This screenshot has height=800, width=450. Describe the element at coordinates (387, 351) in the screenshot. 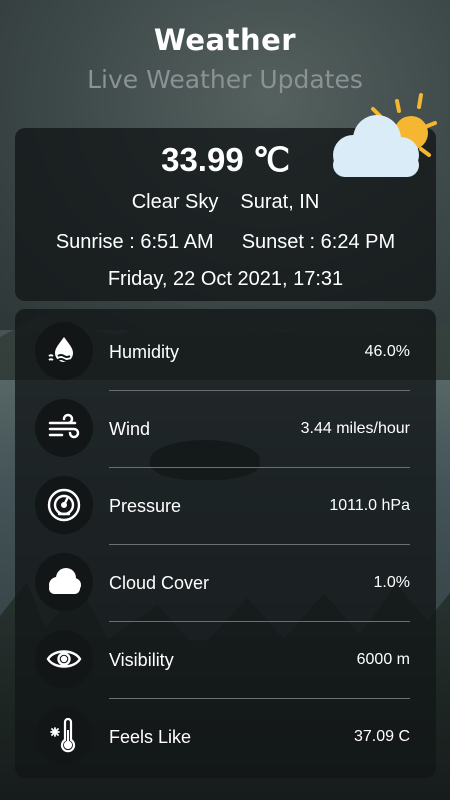

I see `detail-value: 46.0%` at that location.